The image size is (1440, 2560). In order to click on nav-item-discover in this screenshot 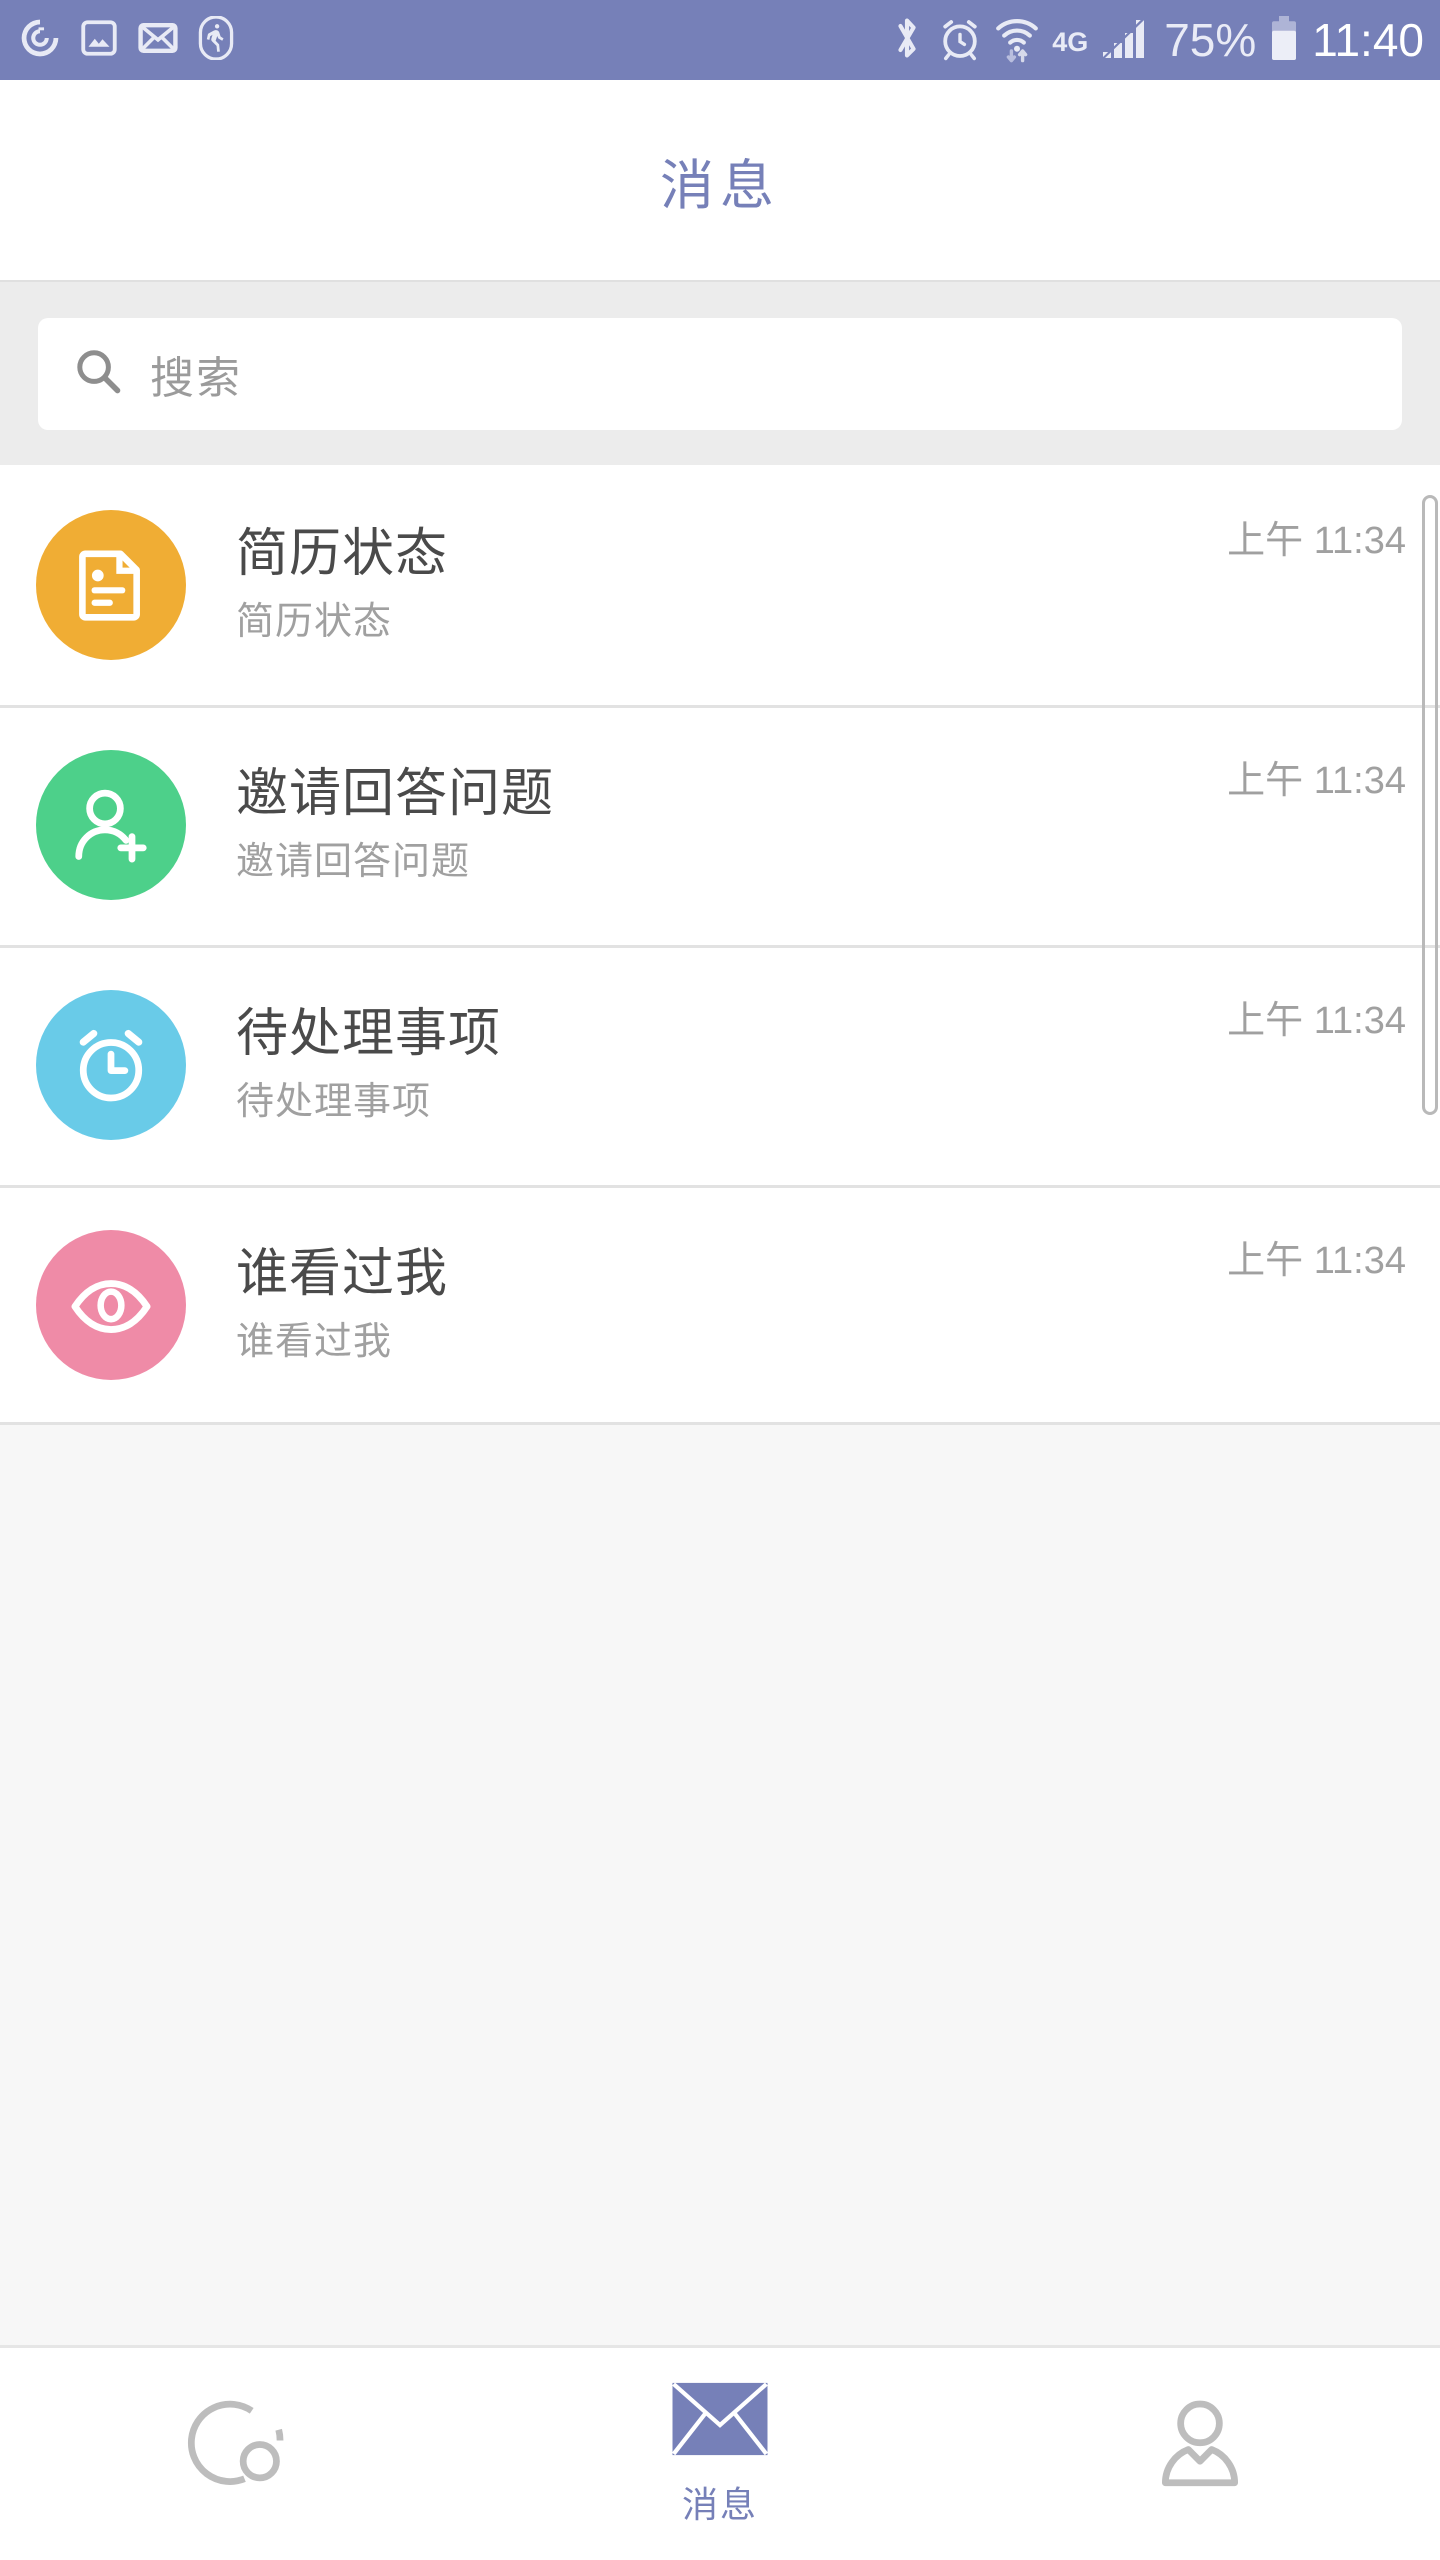, I will do `click(240, 2454)`.